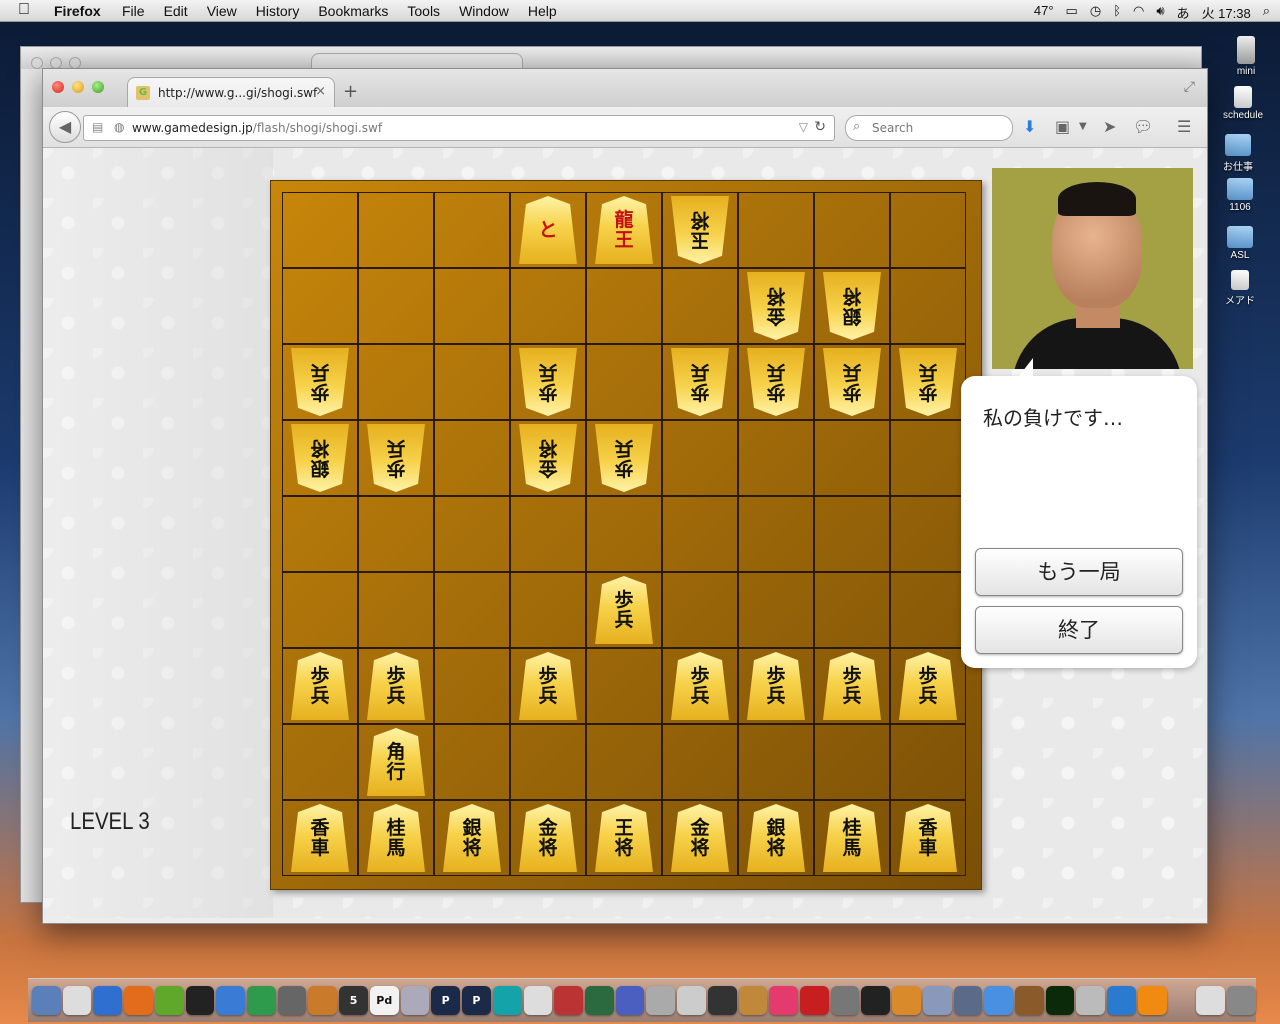 This screenshot has width=1280, height=1024. Describe the element at coordinates (1211, 1000) in the screenshot. I see `documents-stack-icon` at that location.